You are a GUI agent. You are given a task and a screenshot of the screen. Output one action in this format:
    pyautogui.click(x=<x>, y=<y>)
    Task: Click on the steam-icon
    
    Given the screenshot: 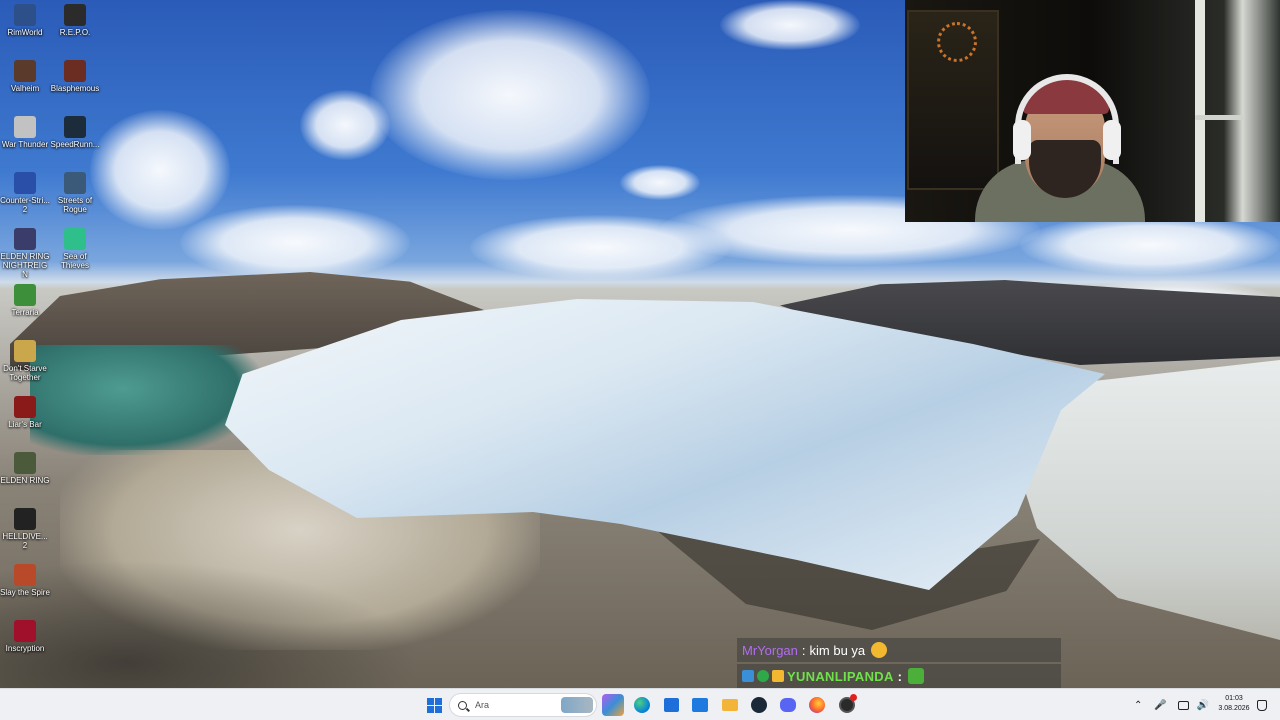 What is the action you would take?
    pyautogui.click(x=759, y=705)
    